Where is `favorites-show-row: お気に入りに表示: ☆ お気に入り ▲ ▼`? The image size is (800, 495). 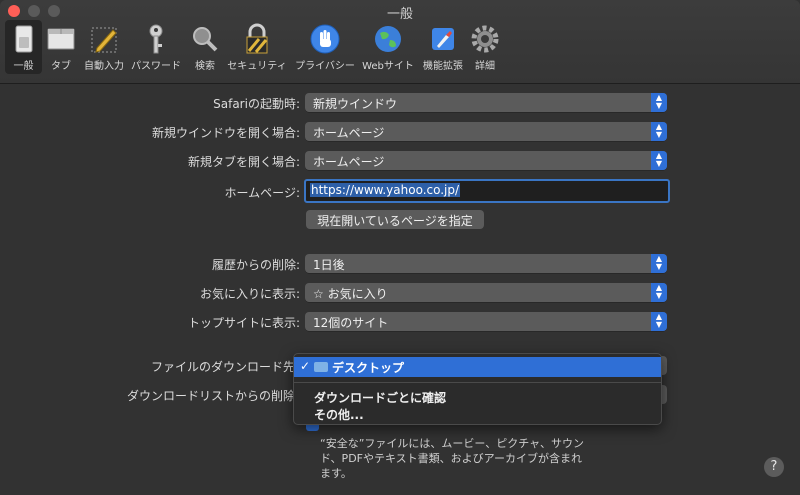
favorites-show-row: お気に入りに表示: ☆ お気に入り ▲ ▼ is located at coordinates (400, 293).